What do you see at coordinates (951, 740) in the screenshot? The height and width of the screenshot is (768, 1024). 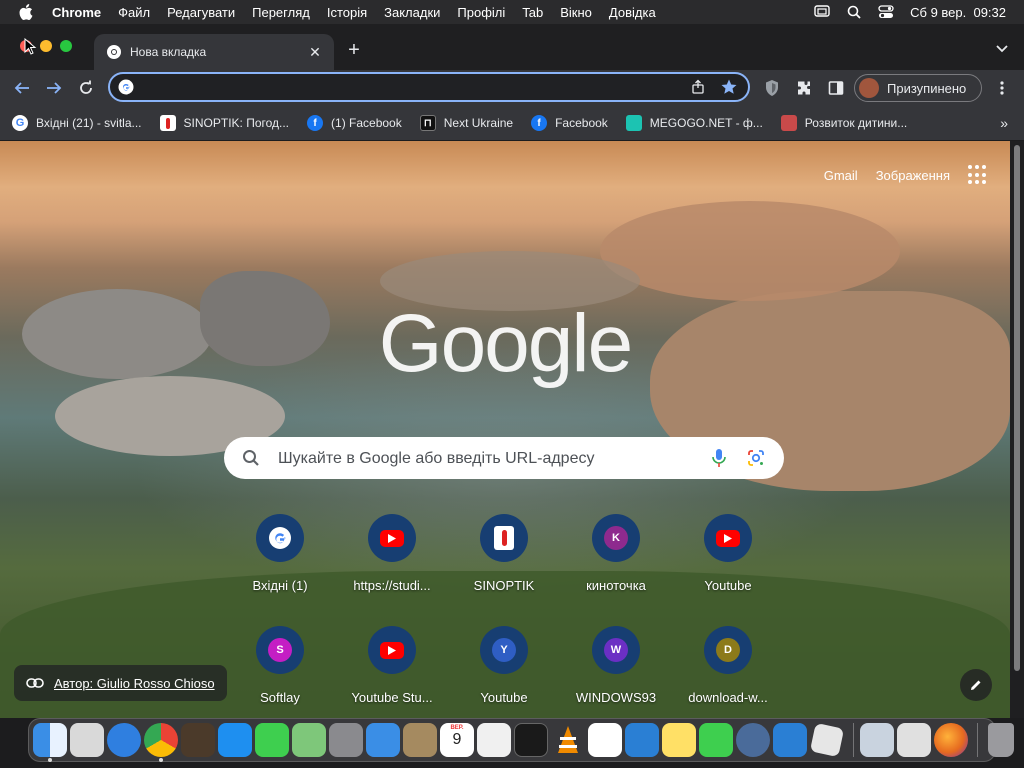 I see `firefox-icon` at bounding box center [951, 740].